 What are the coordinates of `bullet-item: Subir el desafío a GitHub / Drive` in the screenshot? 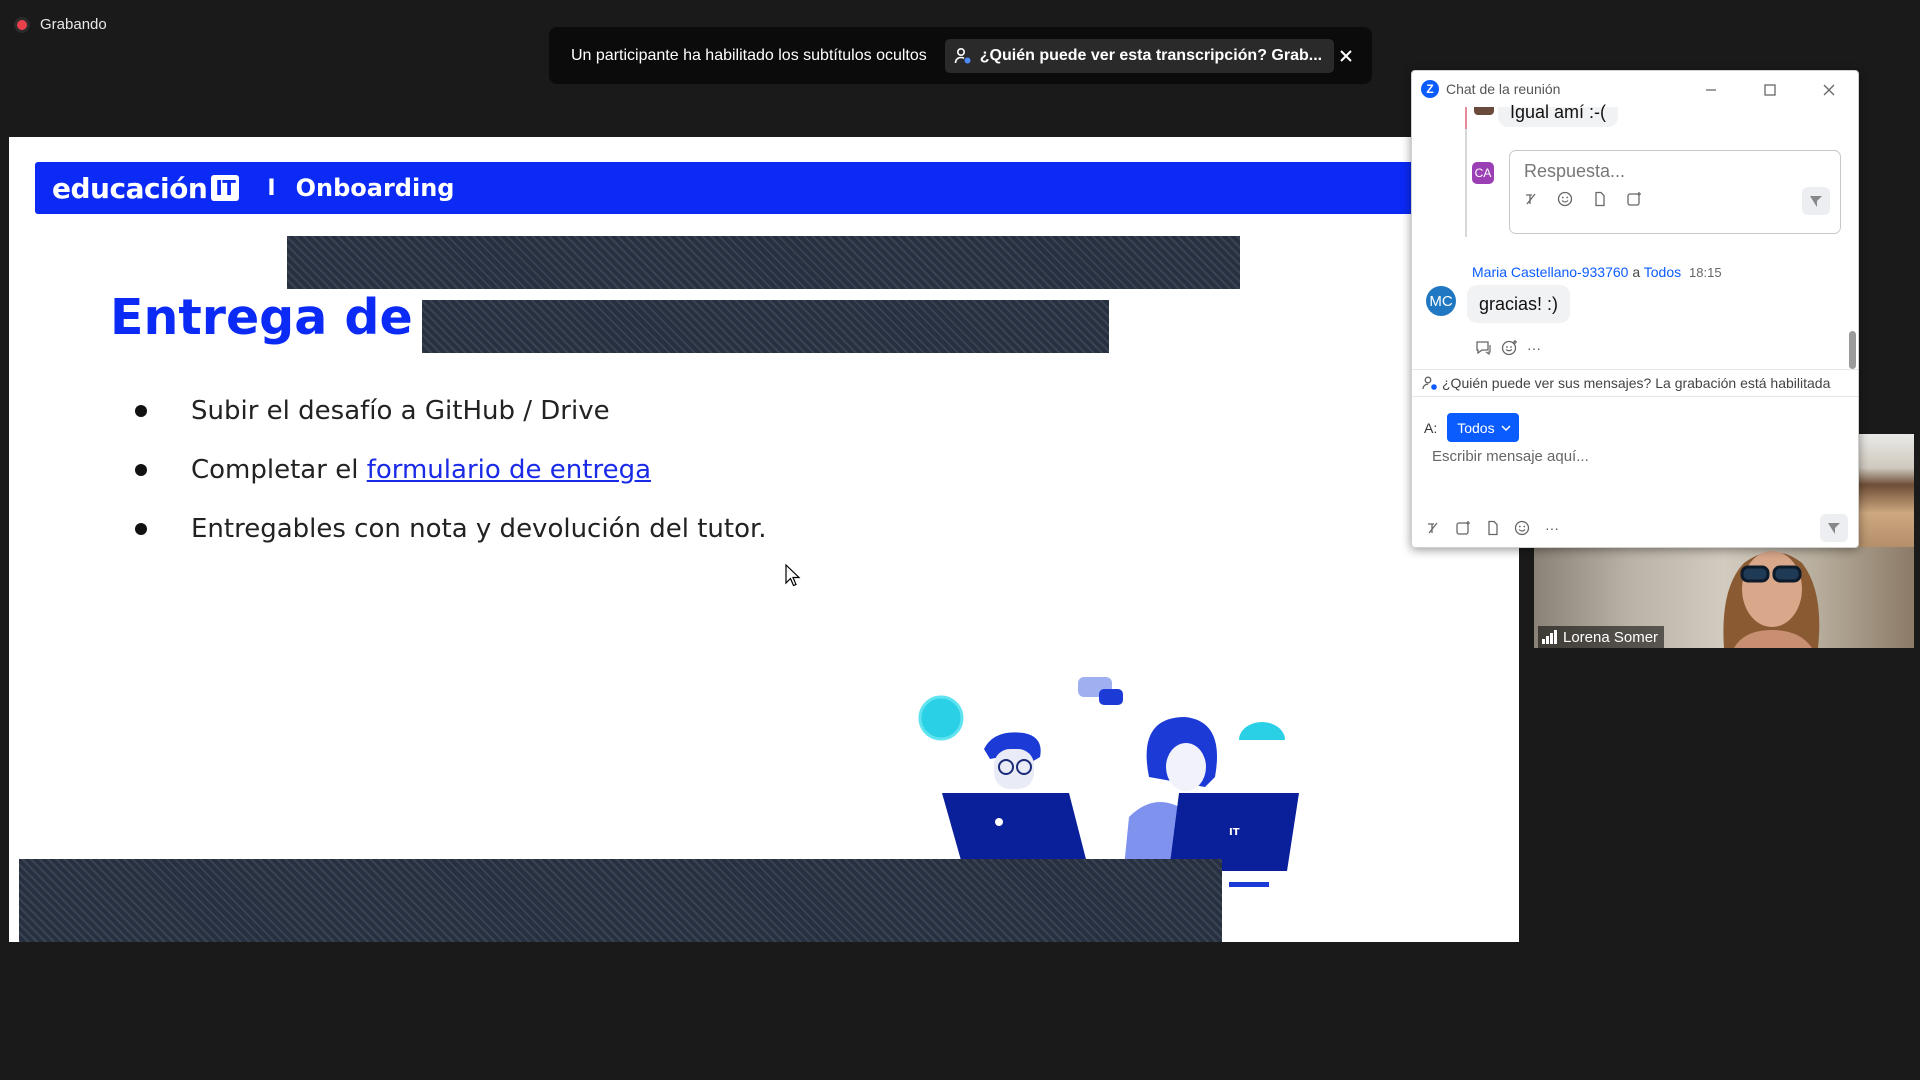 It's located at (372, 411).